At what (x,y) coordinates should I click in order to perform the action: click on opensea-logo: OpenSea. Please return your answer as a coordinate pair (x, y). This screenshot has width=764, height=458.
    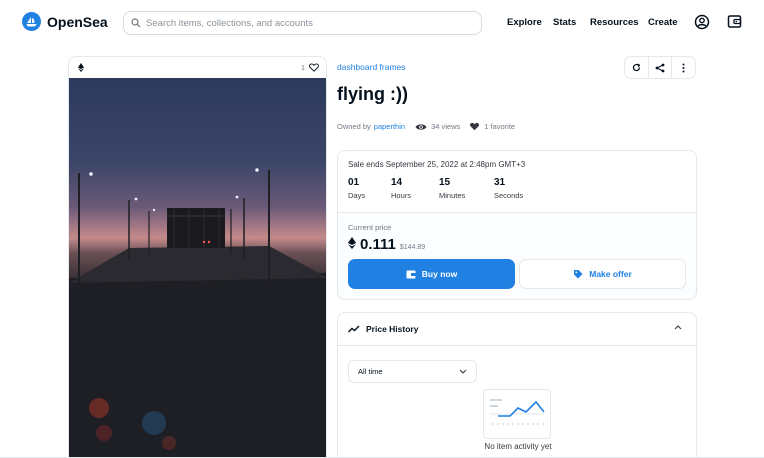
    Looking at the image, I should click on (65, 21).